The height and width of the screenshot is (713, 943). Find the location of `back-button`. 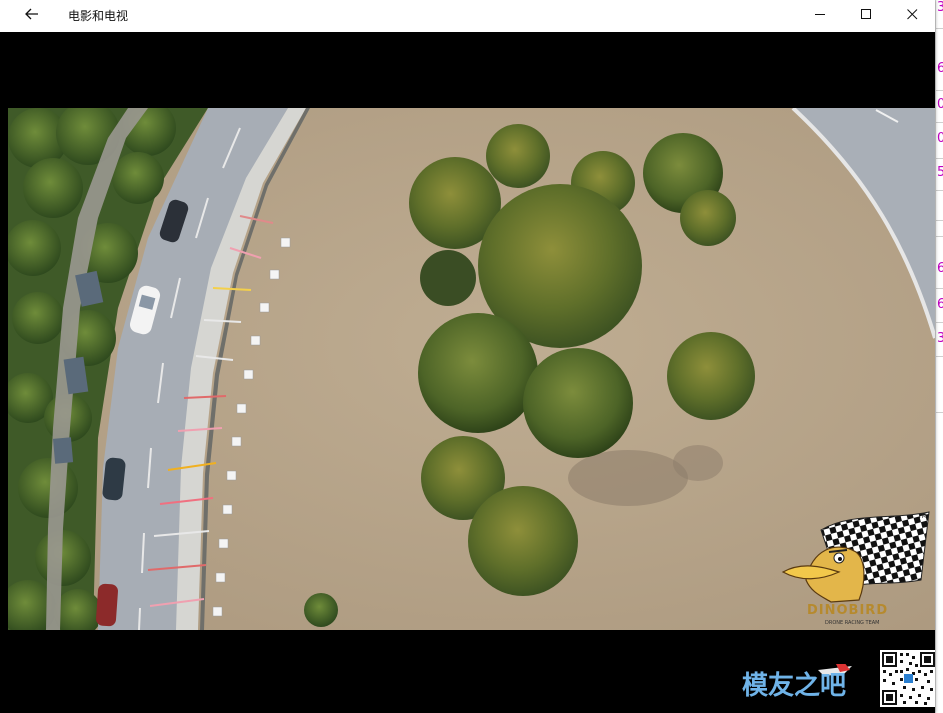

back-button is located at coordinates (32, 16).